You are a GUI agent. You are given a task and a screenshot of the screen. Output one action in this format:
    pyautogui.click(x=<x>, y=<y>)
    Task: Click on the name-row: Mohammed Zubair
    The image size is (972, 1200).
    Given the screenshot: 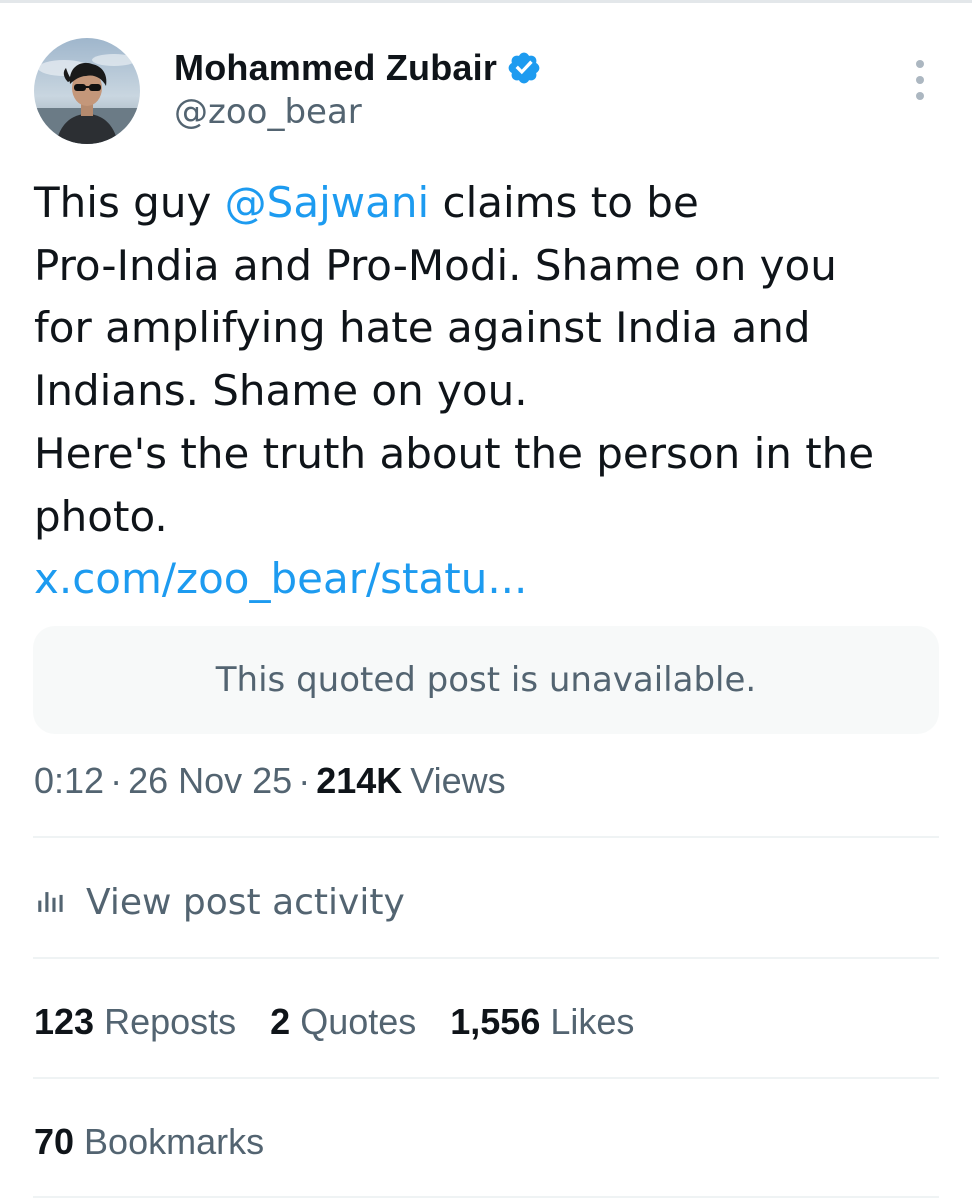 What is the action you would take?
    pyautogui.click(x=358, y=68)
    